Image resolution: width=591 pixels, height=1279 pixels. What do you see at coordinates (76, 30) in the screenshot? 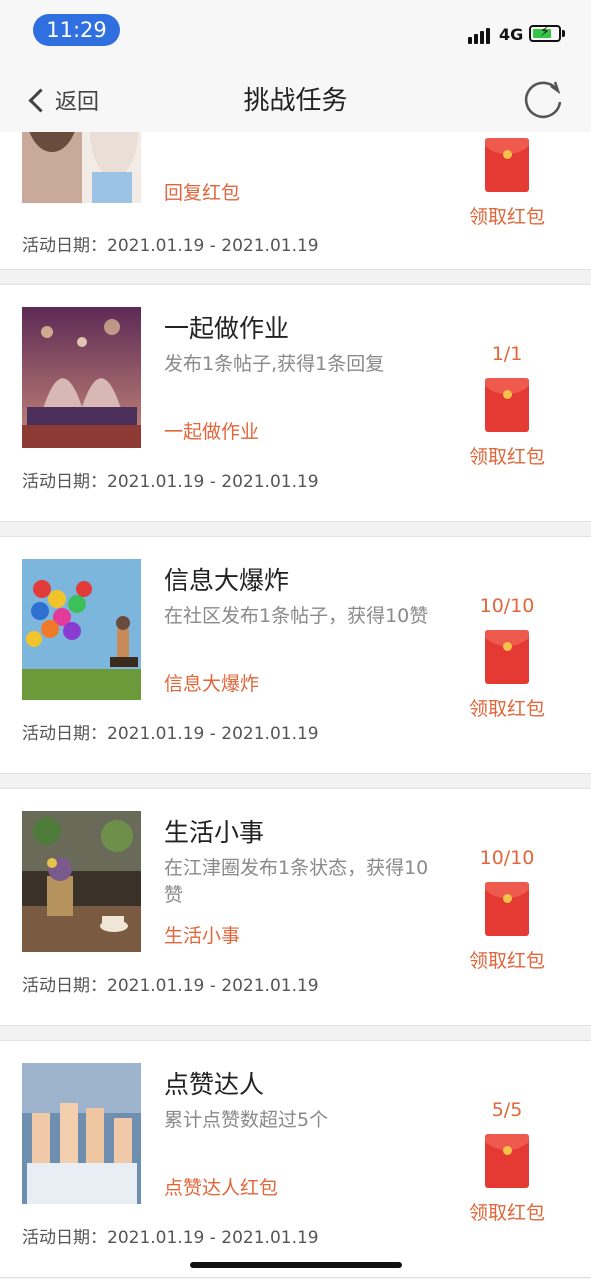
I see `status-time: 11:29` at bounding box center [76, 30].